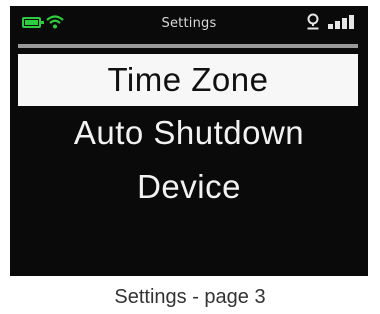 Image resolution: width=380 pixels, height=314 pixels. I want to click on location-pin-icon, so click(313, 21).